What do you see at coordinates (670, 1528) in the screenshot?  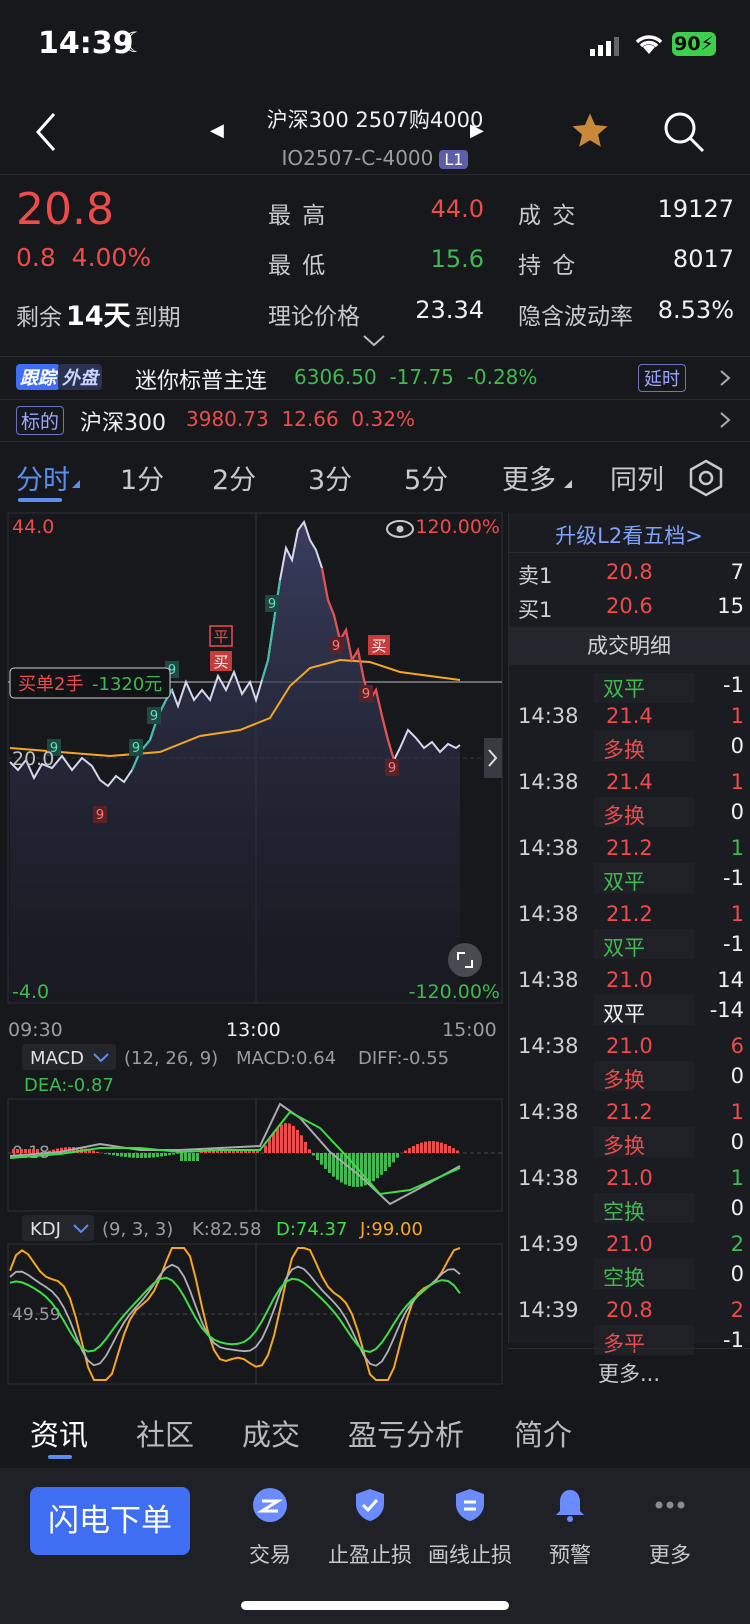 I see `more-button: 更多` at bounding box center [670, 1528].